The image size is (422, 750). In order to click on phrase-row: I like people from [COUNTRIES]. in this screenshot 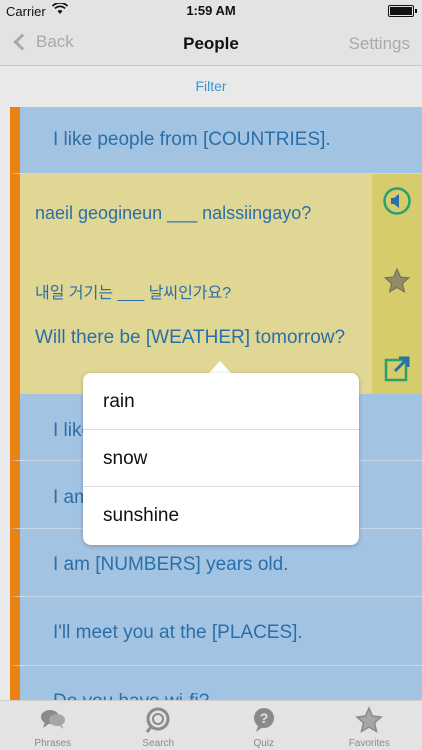, I will do `click(216, 140)`.